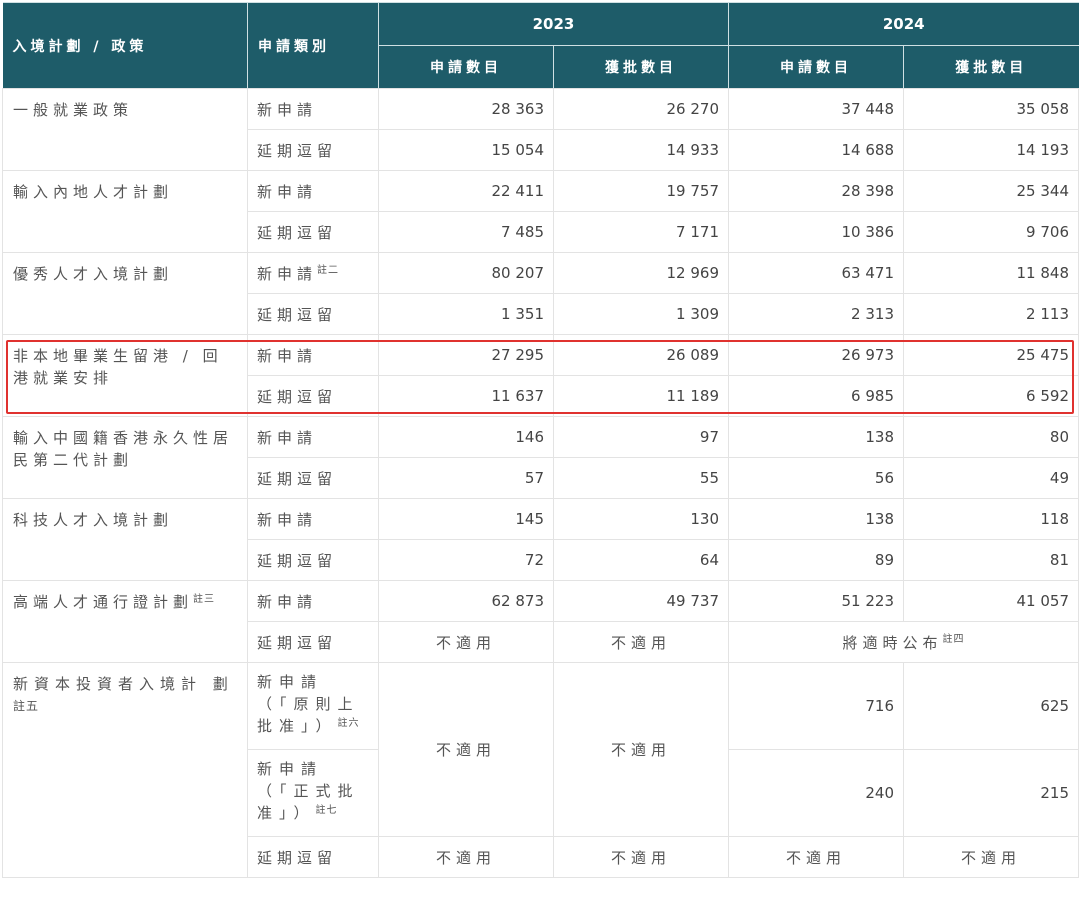 The width and height of the screenshot is (1080, 900). What do you see at coordinates (641, 109) in the screenshot?
I see `cell-value: 26 270` at bounding box center [641, 109].